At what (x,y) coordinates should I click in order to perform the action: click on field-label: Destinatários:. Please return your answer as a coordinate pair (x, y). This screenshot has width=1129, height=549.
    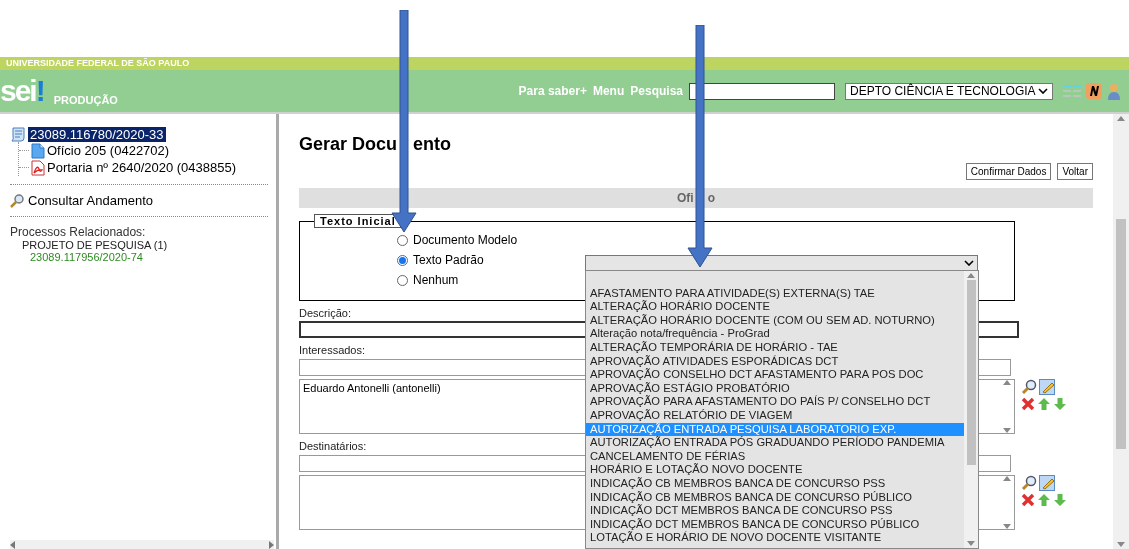
    Looking at the image, I should click on (333, 446).